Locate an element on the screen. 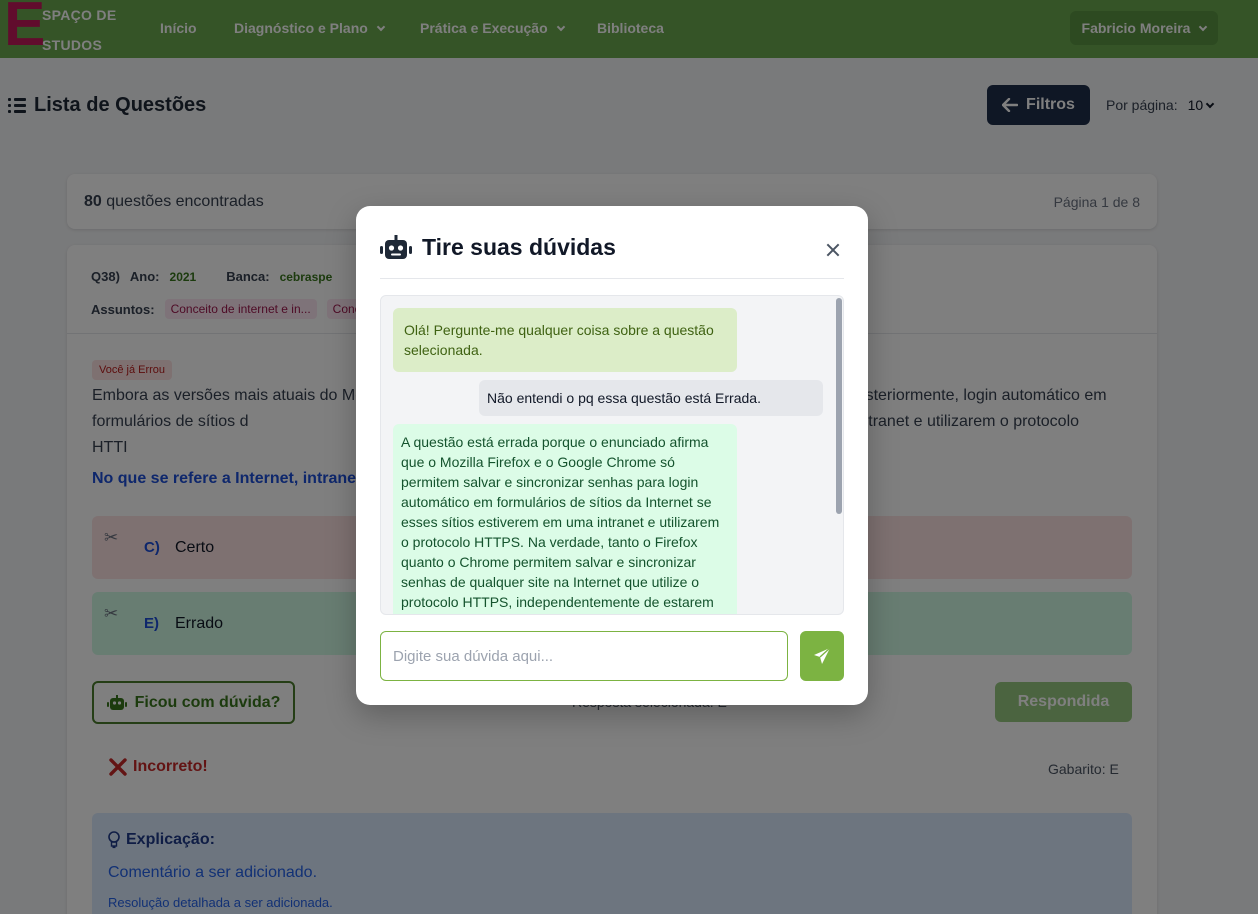 Image resolution: width=1258 pixels, height=914 pixels. chat-input is located at coordinates (584, 656).